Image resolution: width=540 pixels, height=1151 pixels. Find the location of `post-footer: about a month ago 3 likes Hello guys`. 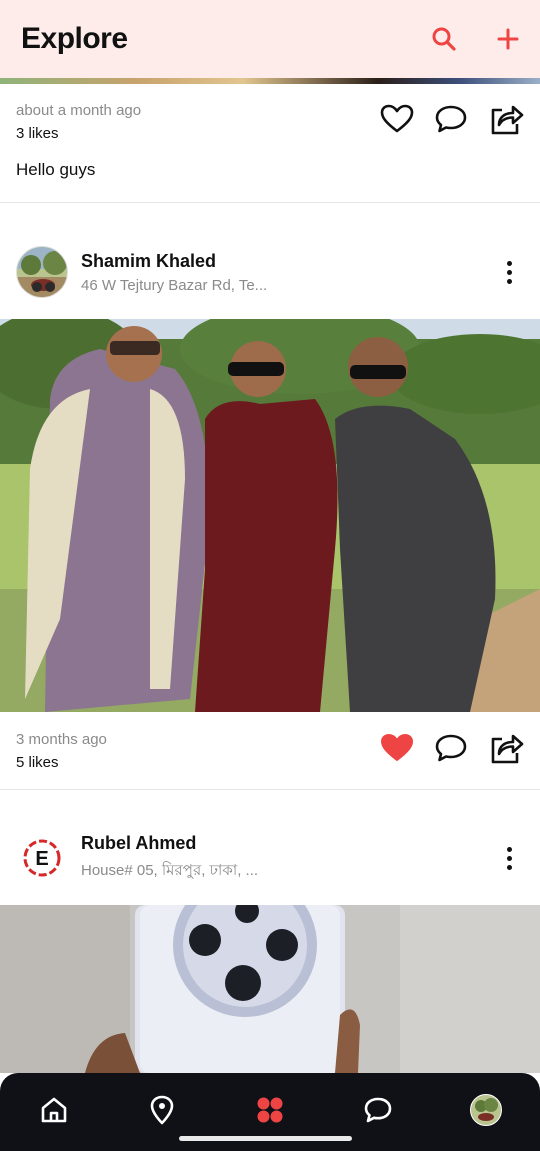

post-footer: about a month ago 3 likes Hello guys is located at coordinates (270, 141).